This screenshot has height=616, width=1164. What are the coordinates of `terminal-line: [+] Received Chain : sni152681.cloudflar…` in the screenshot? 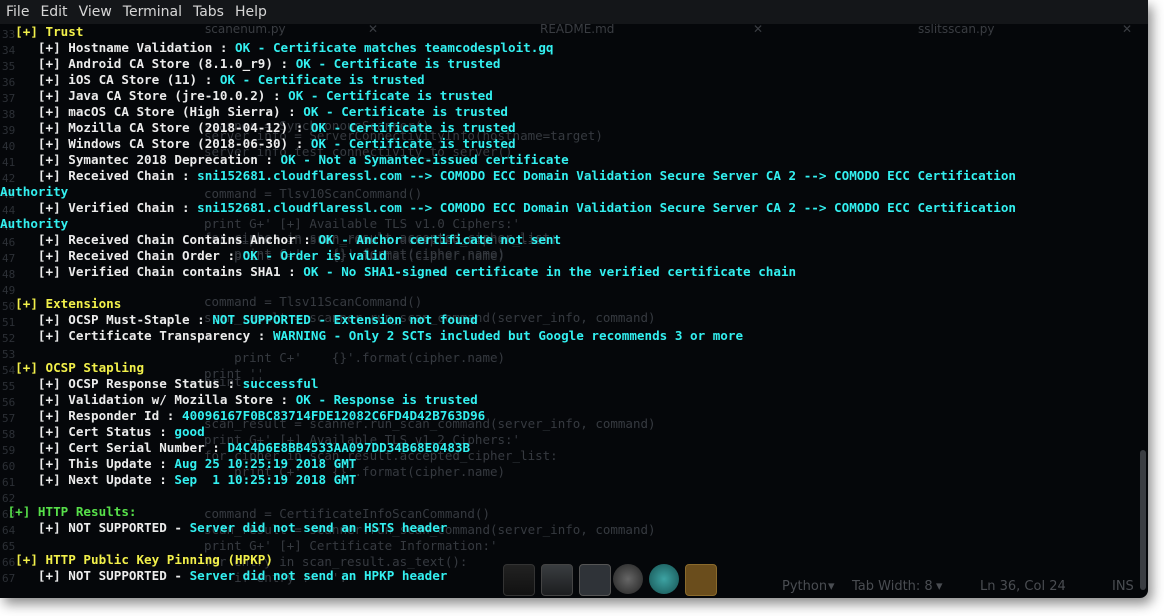 It's located at (508, 176).